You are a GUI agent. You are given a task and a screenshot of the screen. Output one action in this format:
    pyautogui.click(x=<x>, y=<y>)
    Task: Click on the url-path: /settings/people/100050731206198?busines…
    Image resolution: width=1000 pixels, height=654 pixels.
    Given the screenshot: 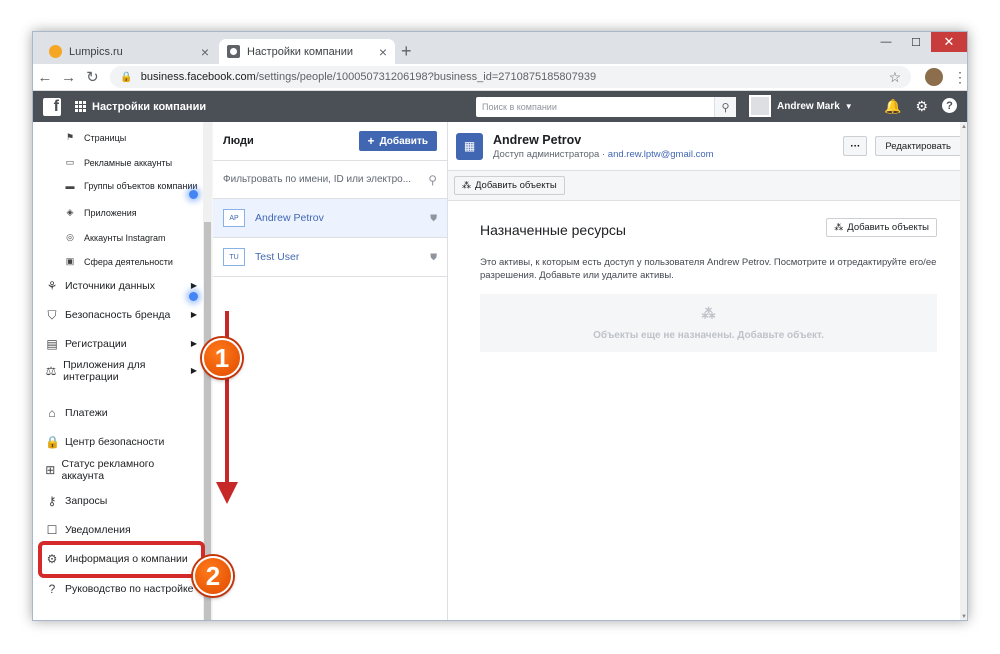 What is the action you would take?
    pyautogui.click(x=426, y=77)
    